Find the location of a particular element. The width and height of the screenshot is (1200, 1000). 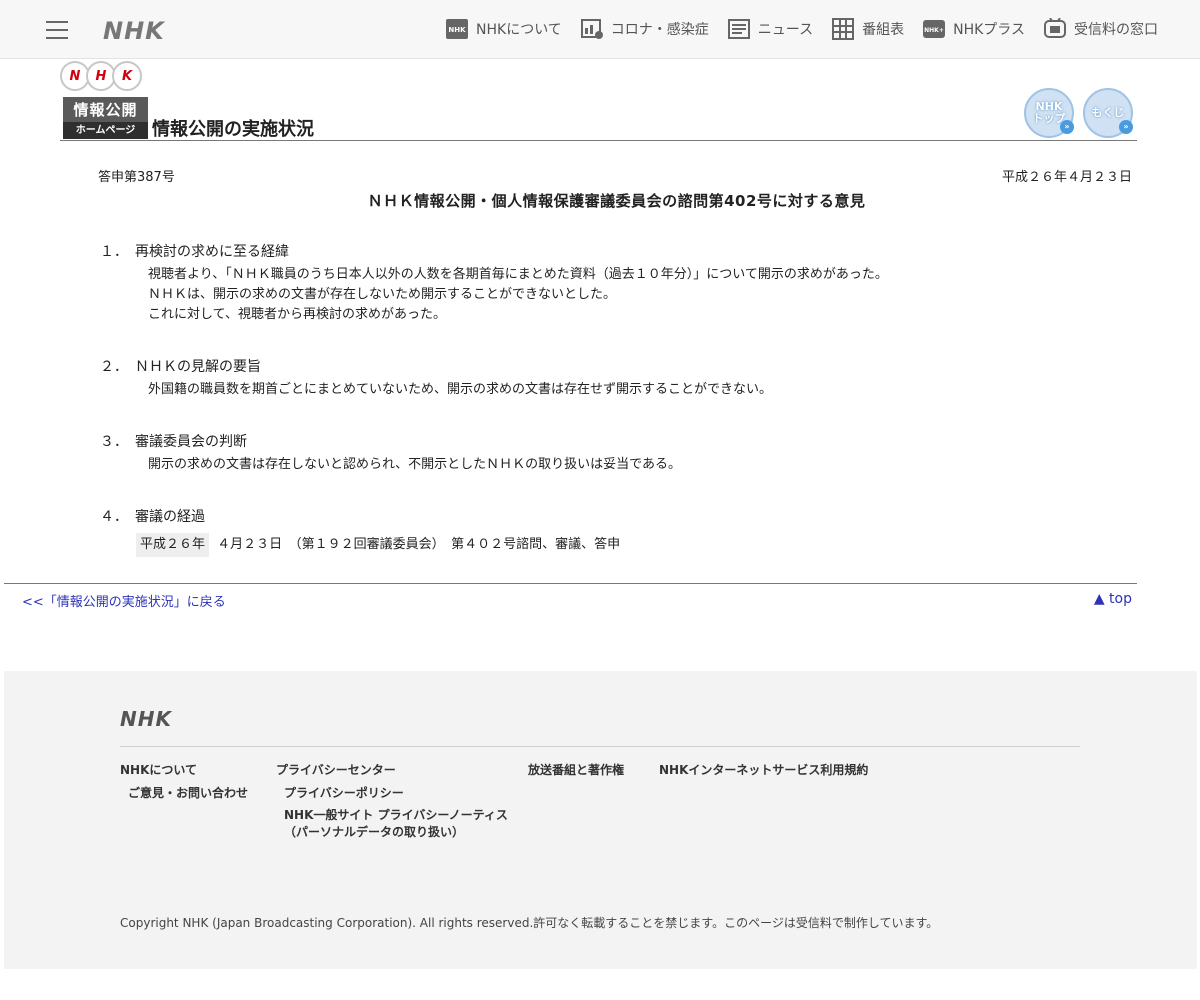

svg-text: NHK+ is located at coordinates (934, 30).